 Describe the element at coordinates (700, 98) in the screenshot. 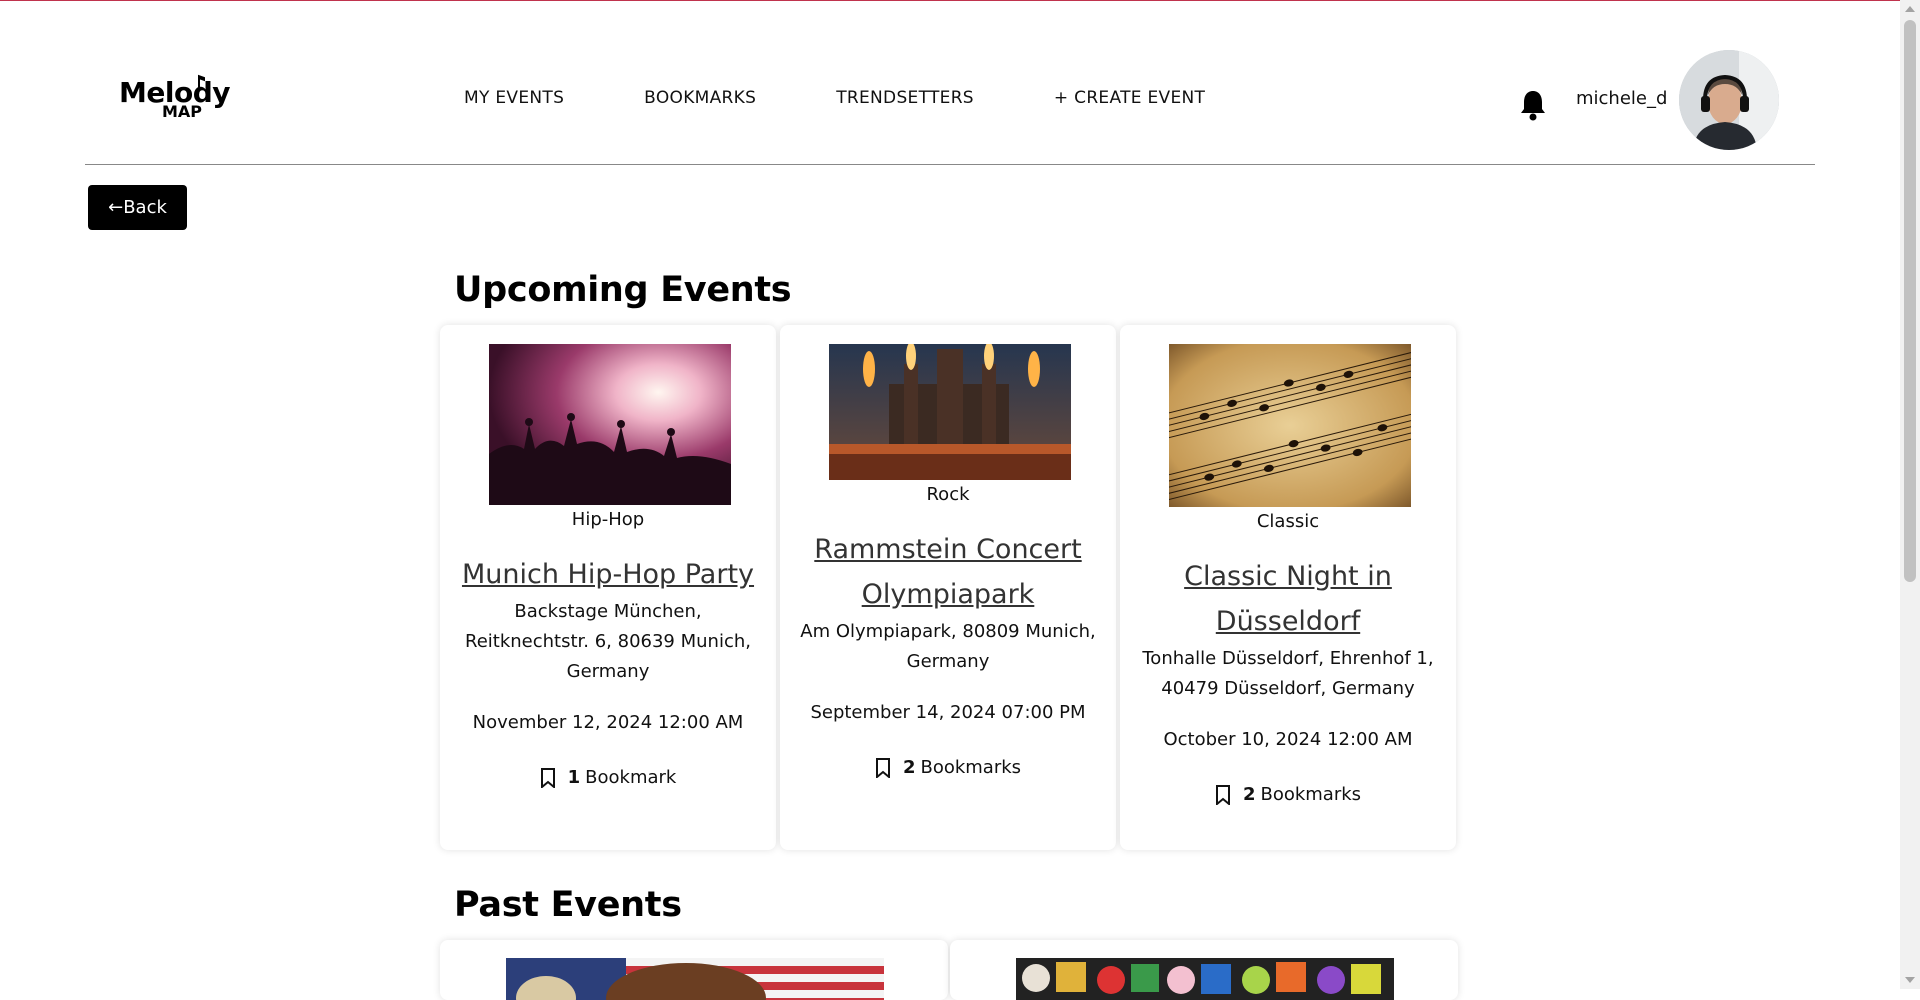

I see `nav-bookmarks: BOOKMARKS` at that location.